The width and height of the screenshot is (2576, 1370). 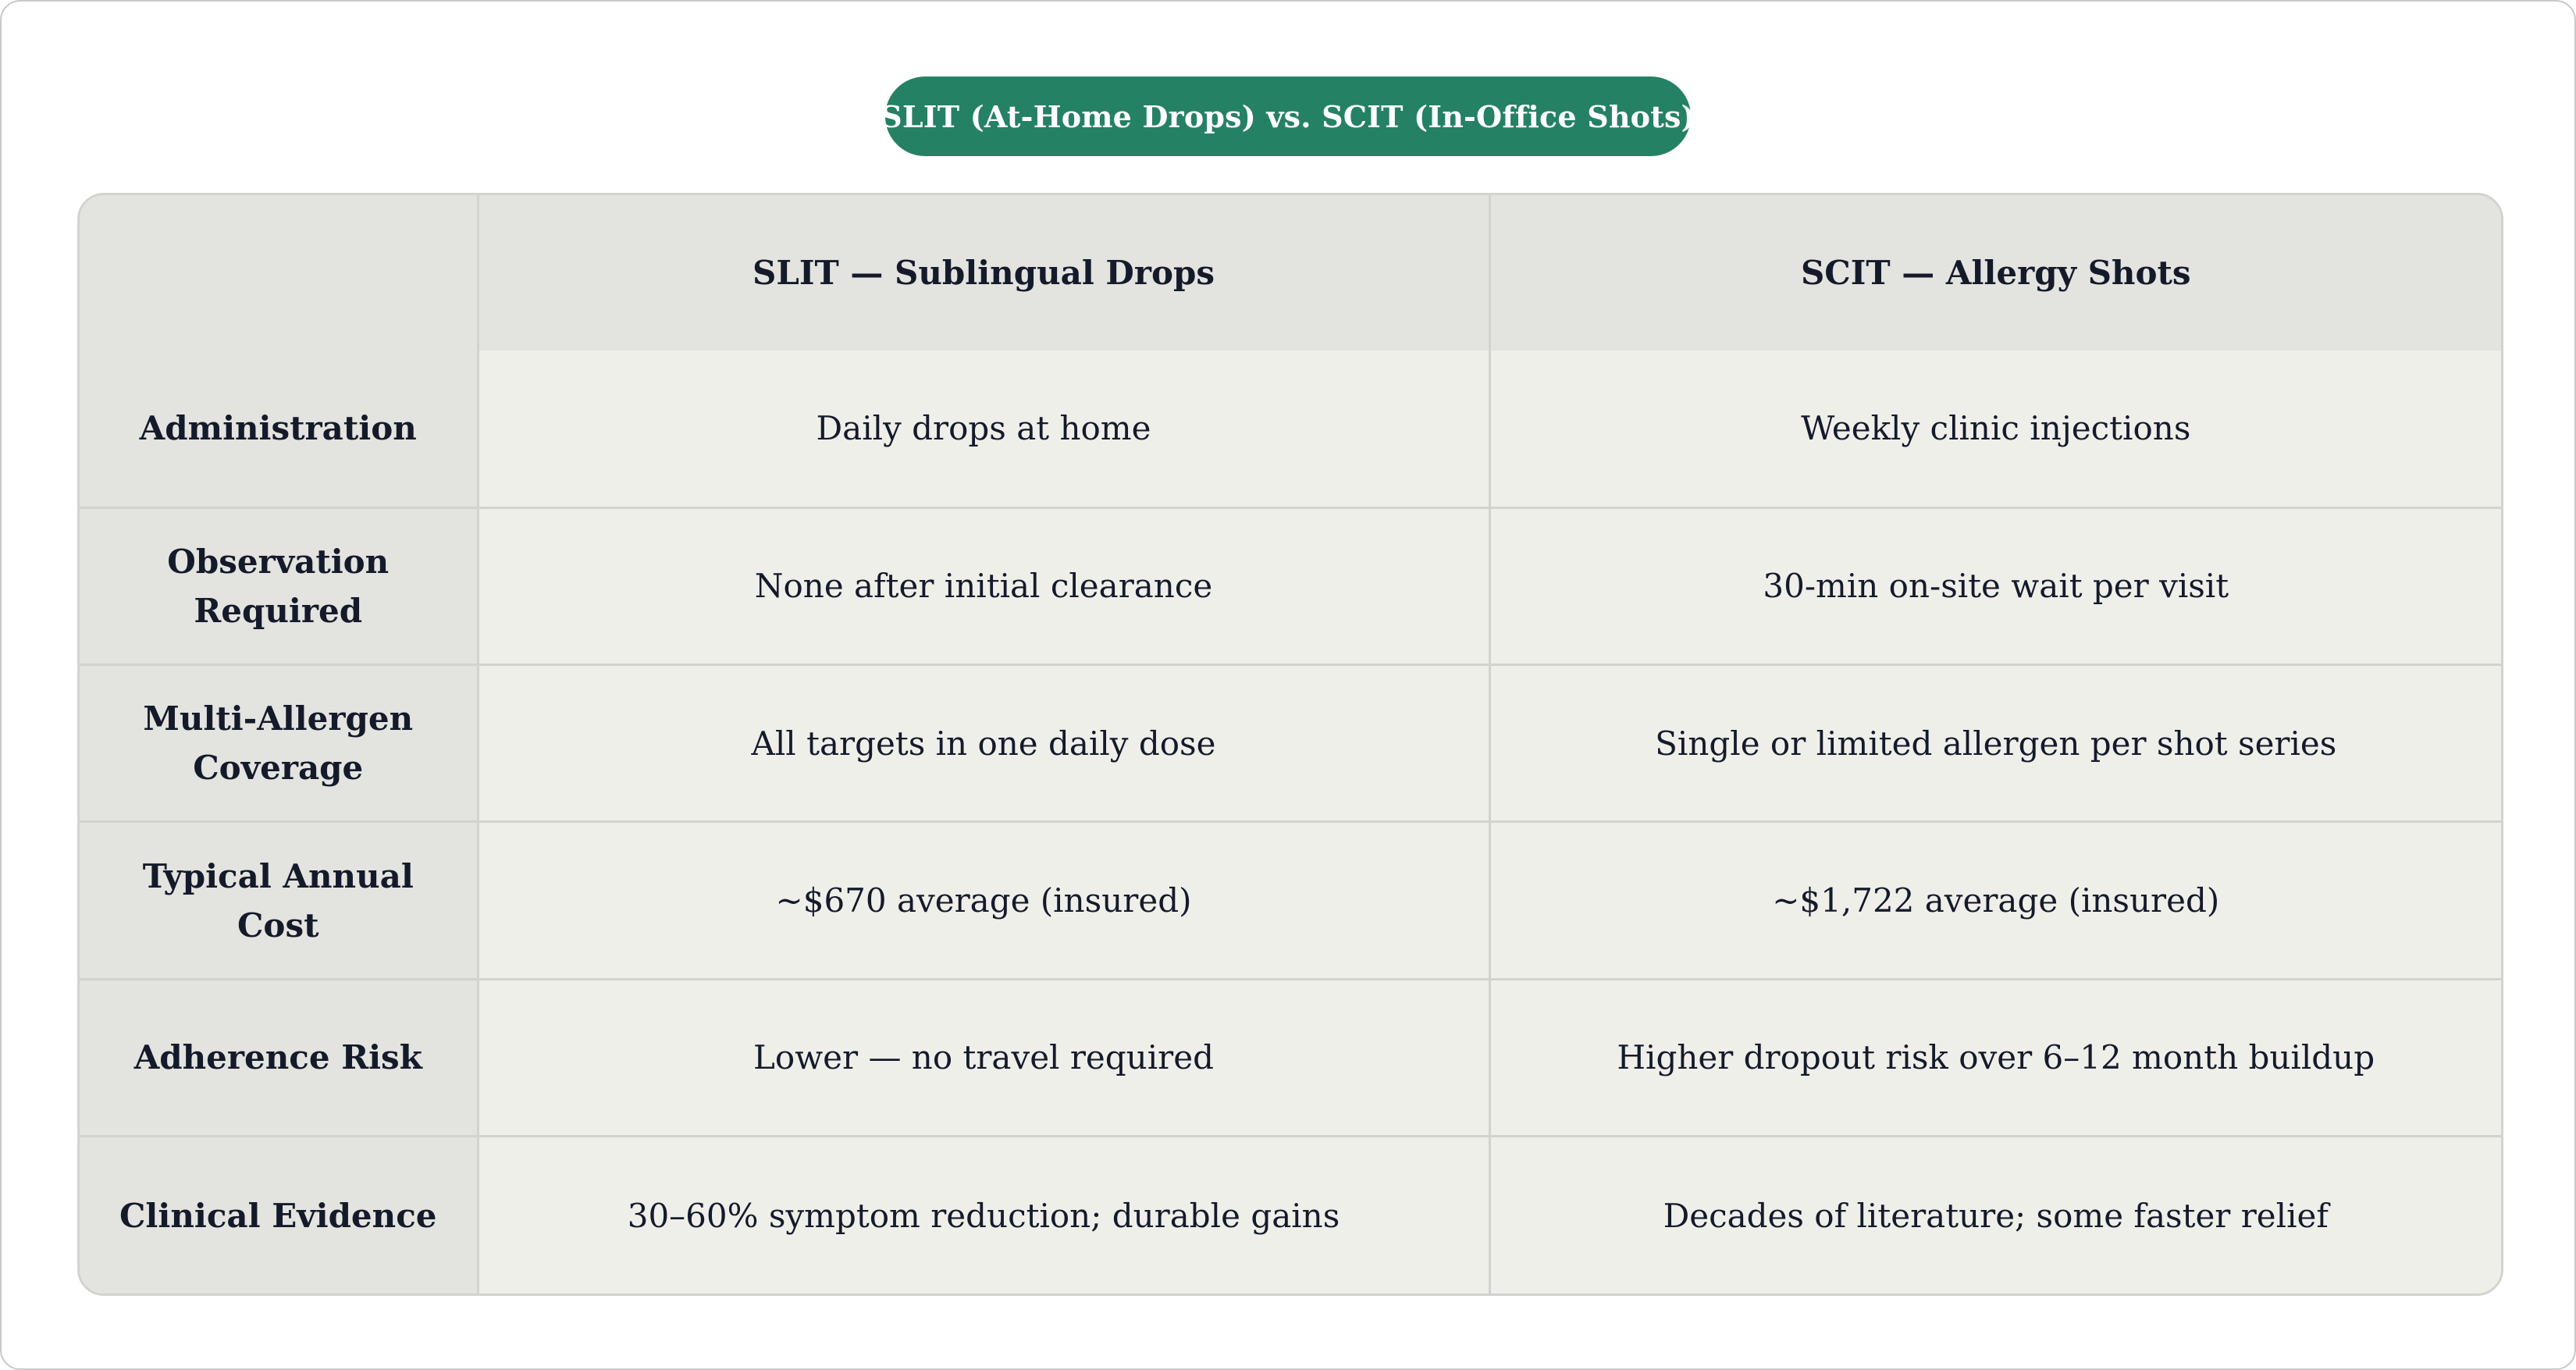 I want to click on cell-scit-administration: Weekly clinic injections, so click(x=1995, y=430).